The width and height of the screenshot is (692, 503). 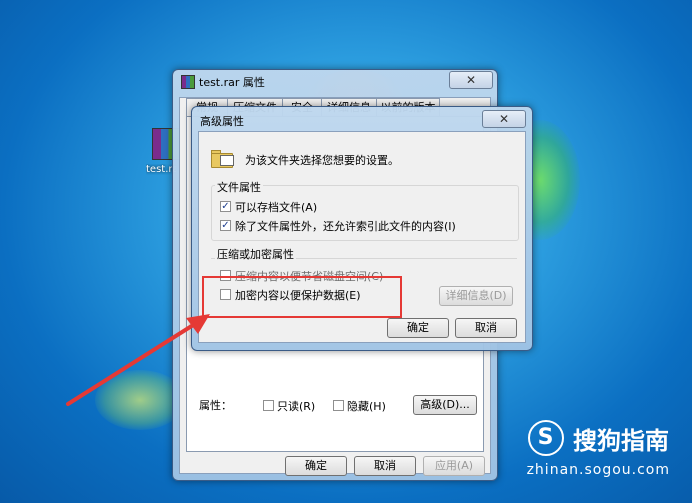 I want to click on sogou-watermark: S 搜狗指南 zhinan.sogou.com, so click(x=598, y=449).